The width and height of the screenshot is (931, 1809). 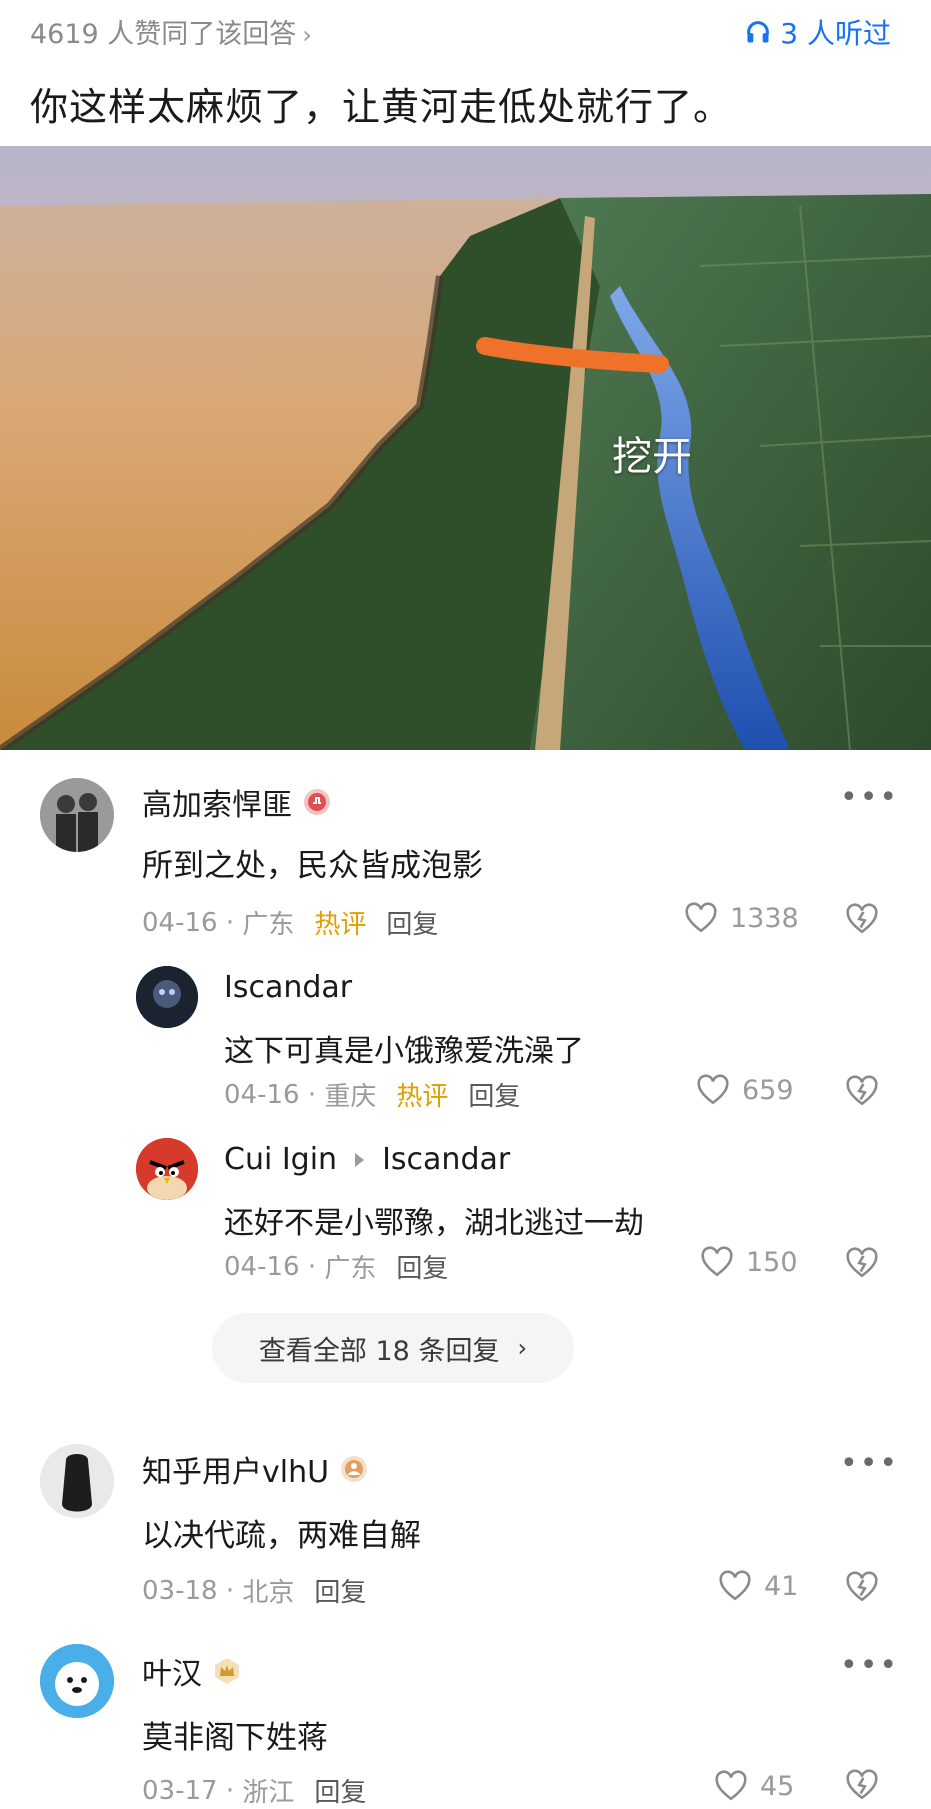 I want to click on like-count: 150, so click(x=772, y=1262).